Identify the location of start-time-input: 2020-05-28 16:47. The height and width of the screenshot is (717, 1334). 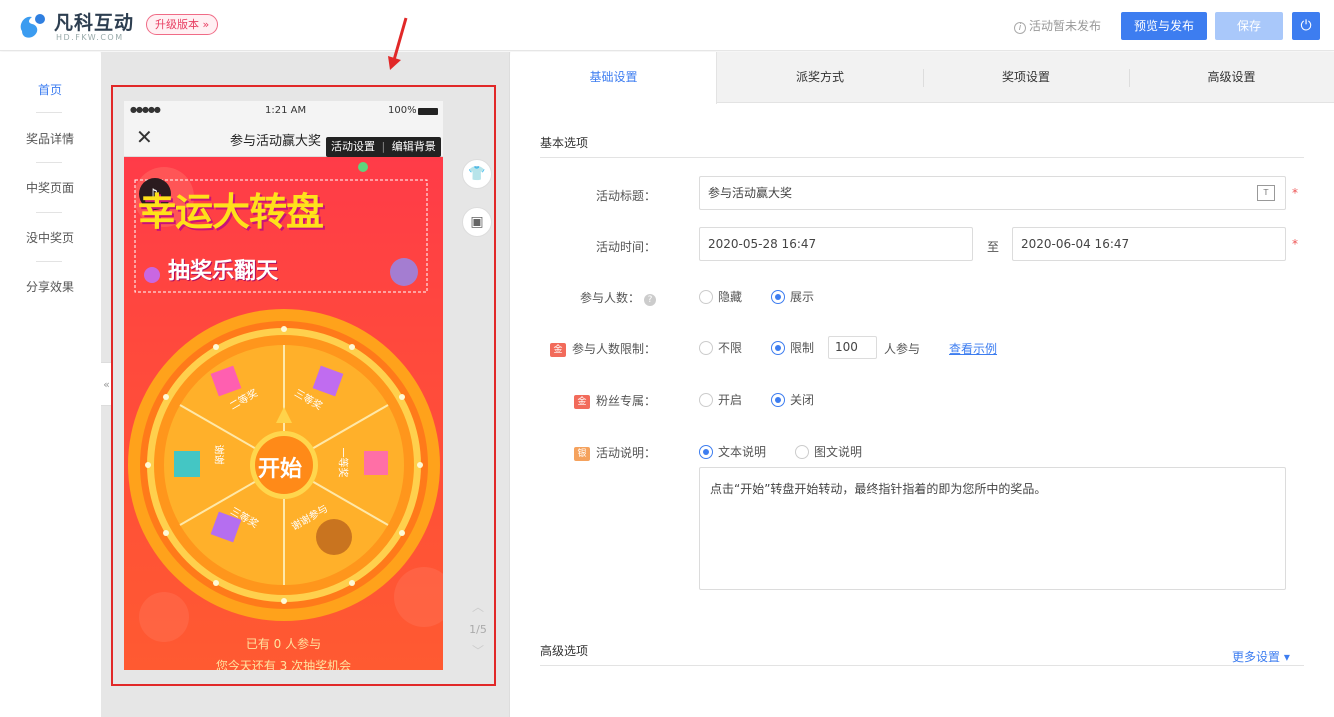
(836, 244).